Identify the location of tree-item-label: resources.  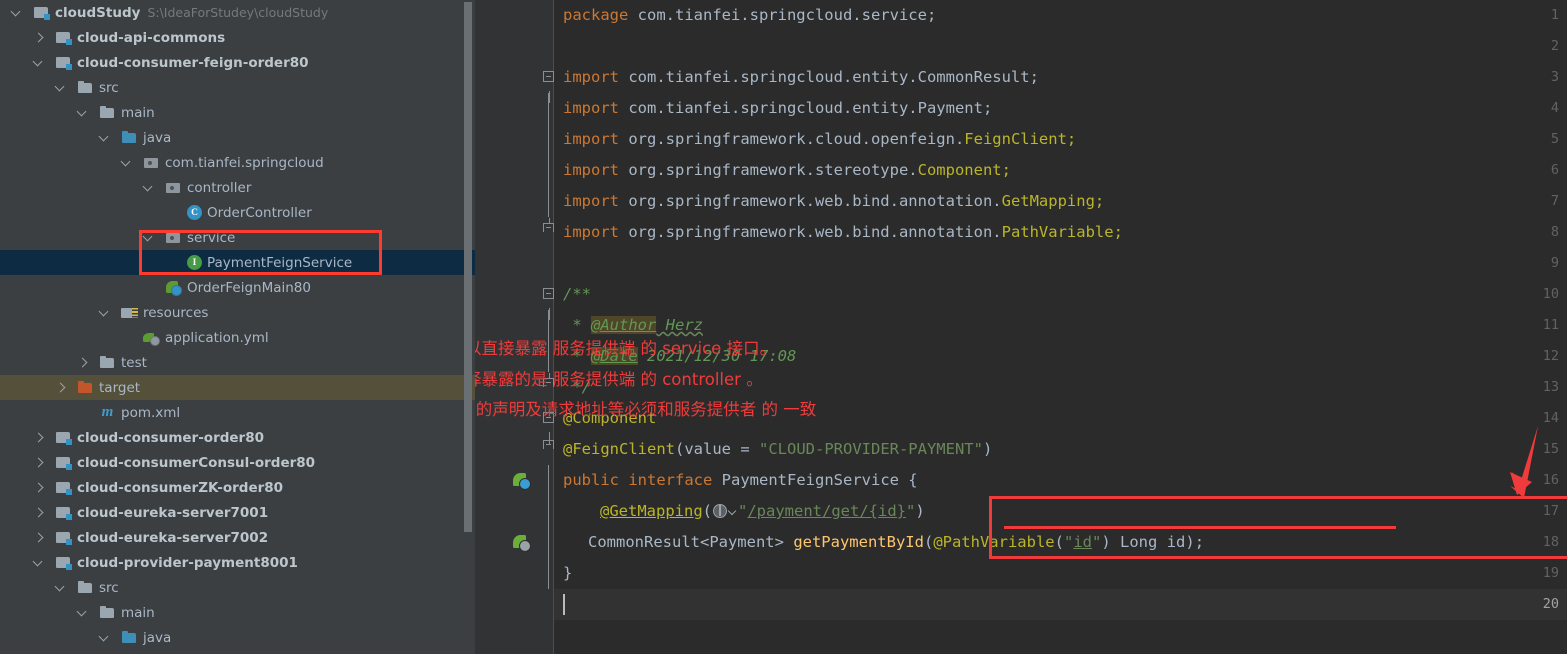
(176, 312).